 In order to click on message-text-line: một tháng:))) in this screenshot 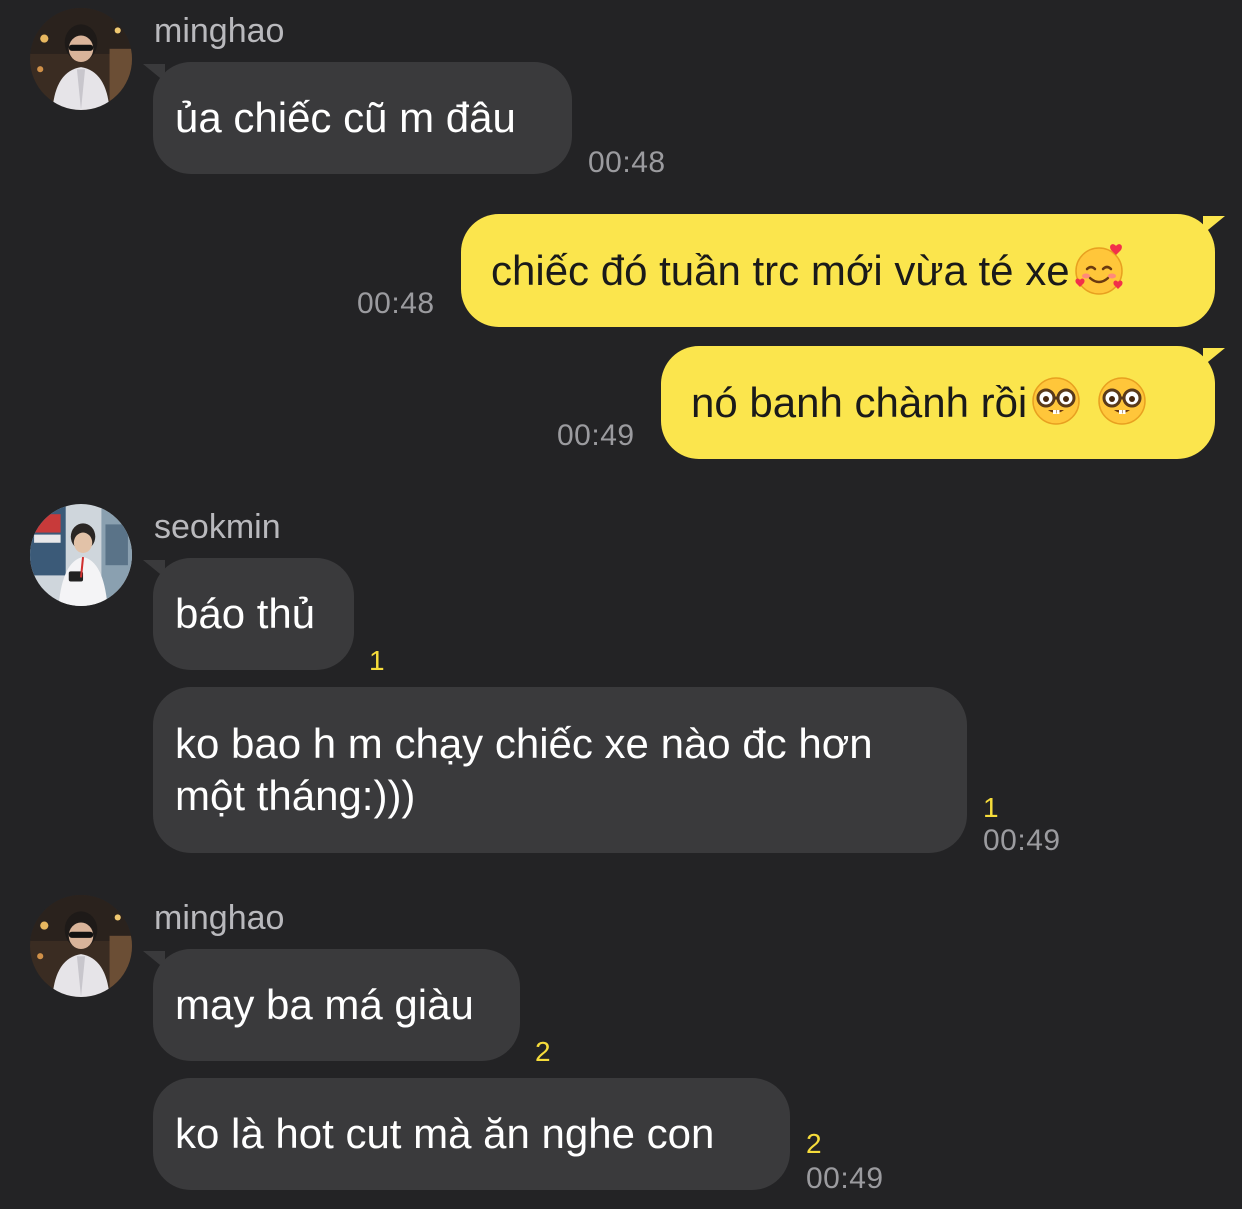, I will do `click(295, 795)`.